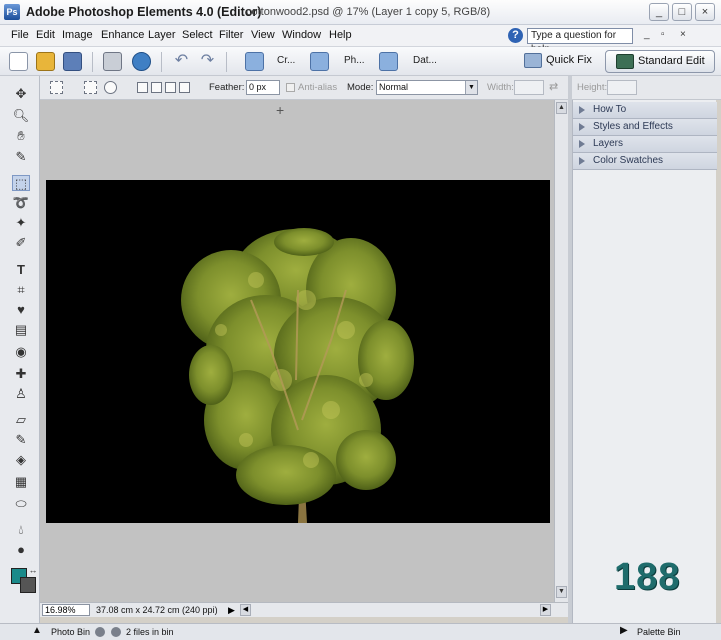 The width and height of the screenshot is (721, 640). I want to click on standard-edit-button: Standard Edit, so click(660, 61).